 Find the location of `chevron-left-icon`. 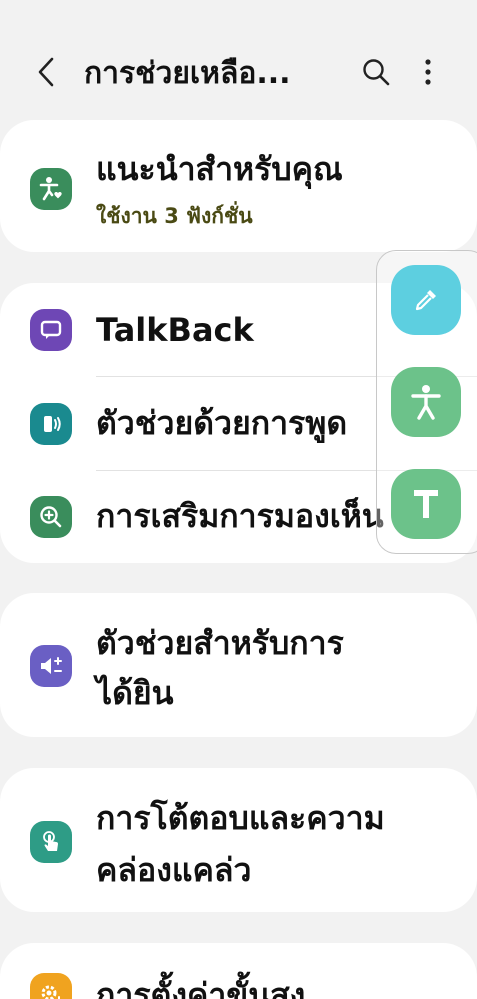

chevron-left-icon is located at coordinates (46, 72).